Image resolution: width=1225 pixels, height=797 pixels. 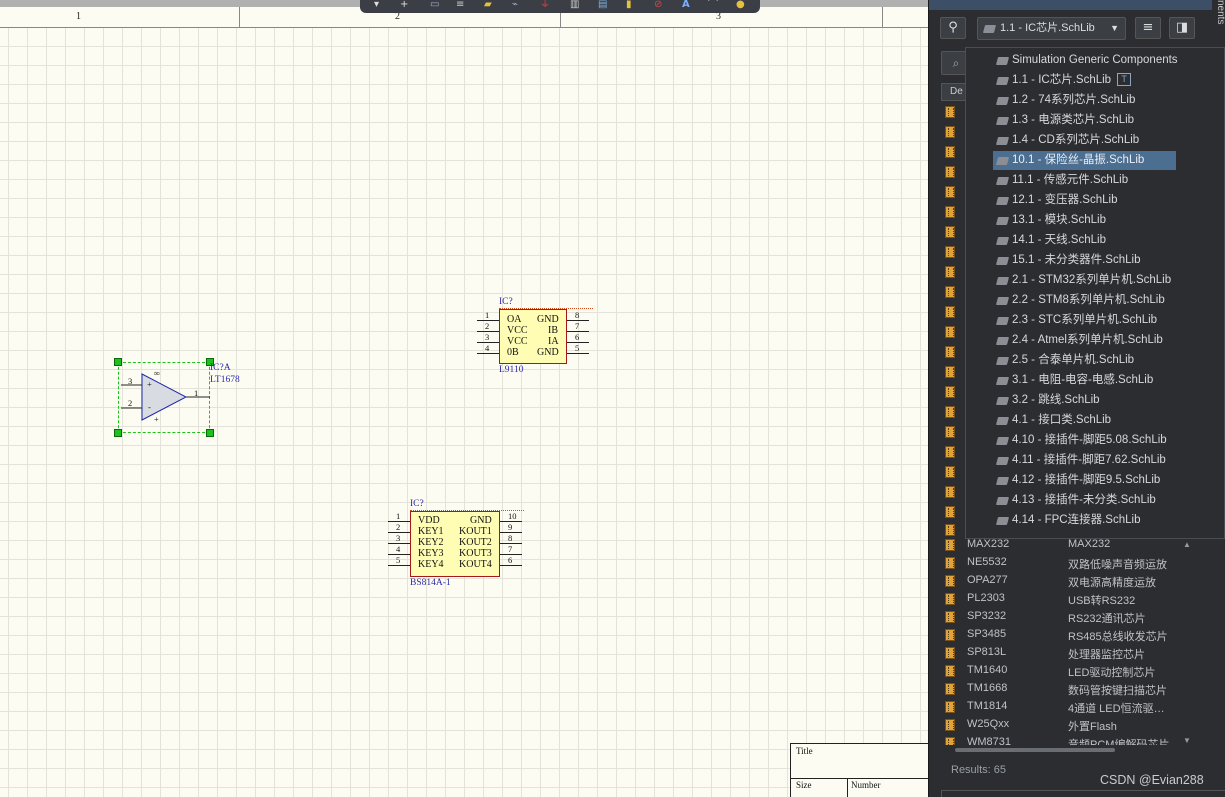 What do you see at coordinates (1218, 17) in the screenshot?
I see `components-vertical-tab: nents` at bounding box center [1218, 17].